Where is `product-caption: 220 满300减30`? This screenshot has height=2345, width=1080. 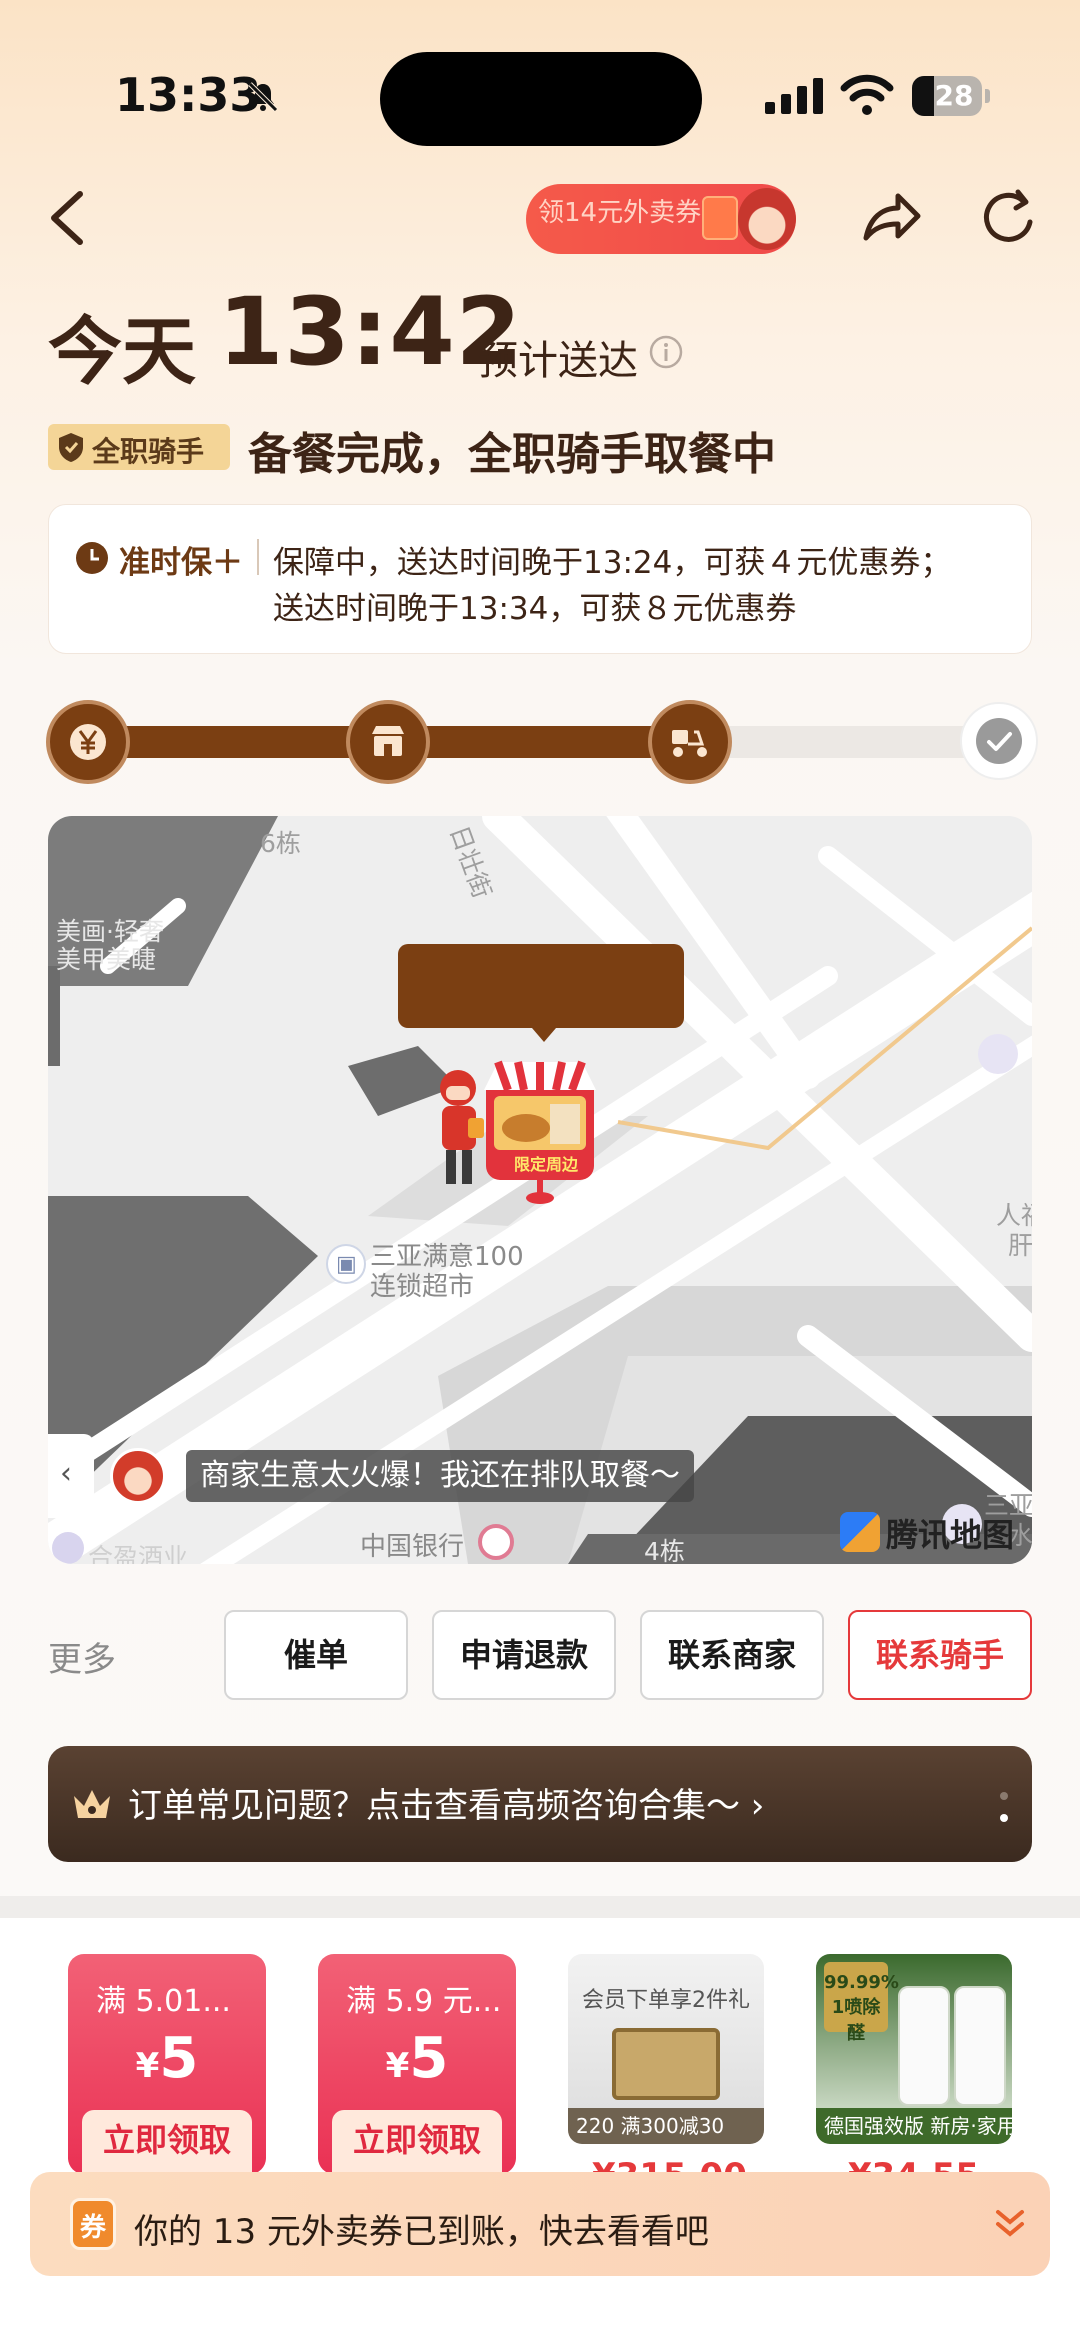
product-caption: 220 满300减30 is located at coordinates (666, 2126).